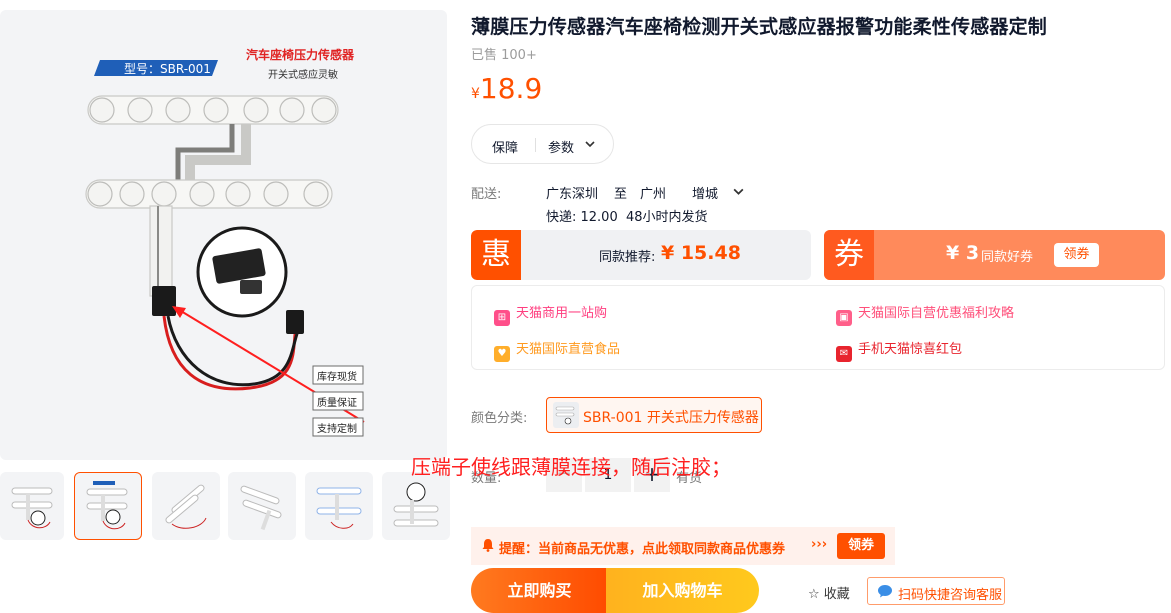 This screenshot has width=1171, height=613. I want to click on coupon-bar: 券 ¥ 3 同款好券 领券, so click(994, 255).